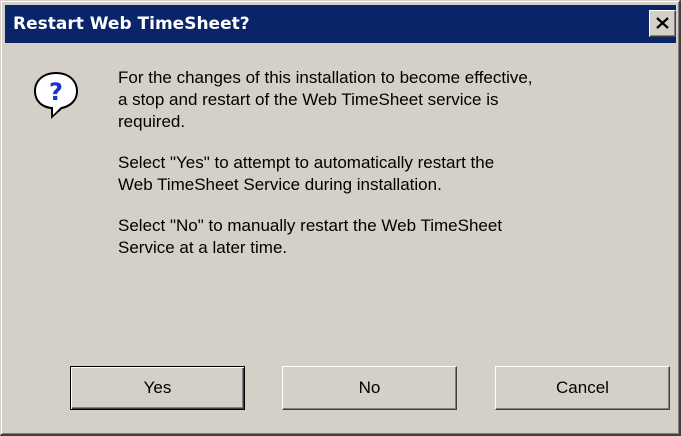  What do you see at coordinates (340, 24) in the screenshot?
I see `title-bar: Restart Web TimeSheet?` at bounding box center [340, 24].